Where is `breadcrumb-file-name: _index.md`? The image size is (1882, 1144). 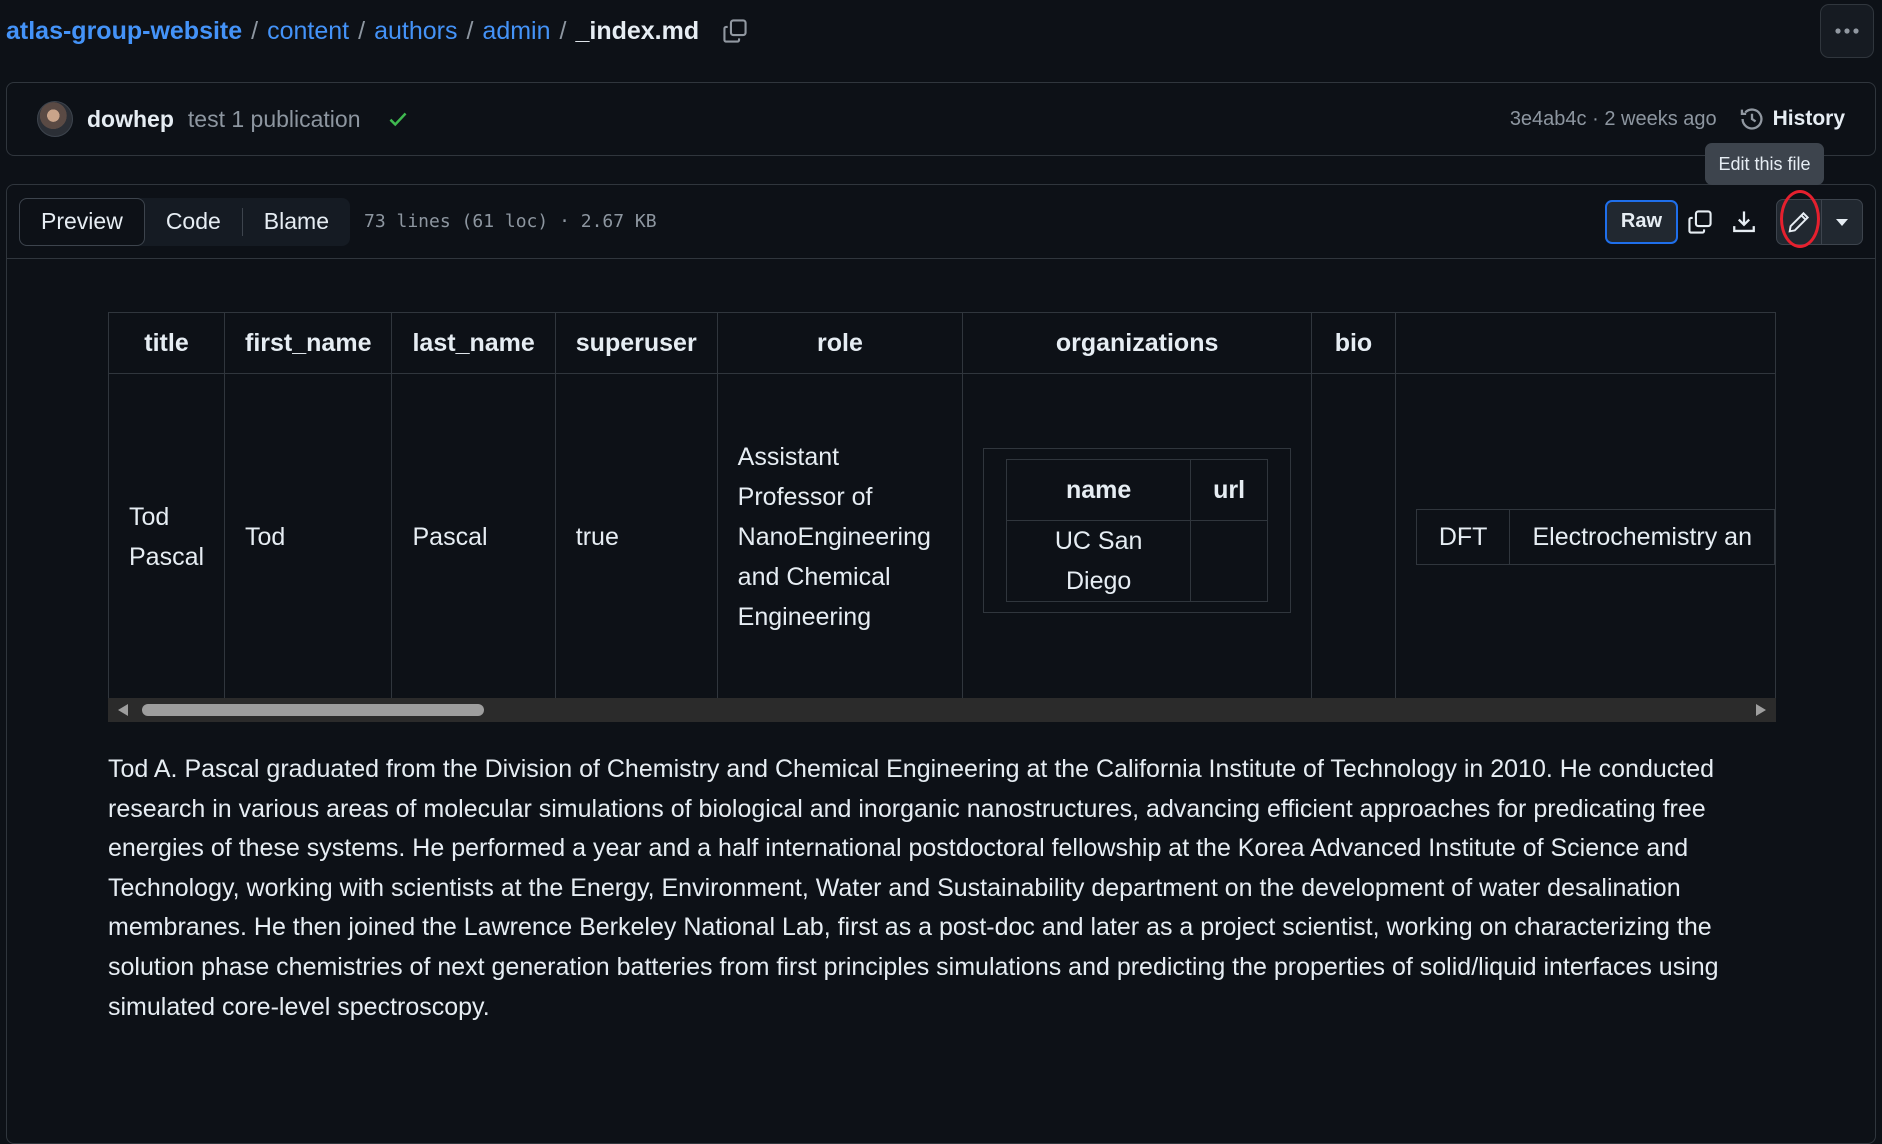
breadcrumb-file-name: _index.md is located at coordinates (637, 30).